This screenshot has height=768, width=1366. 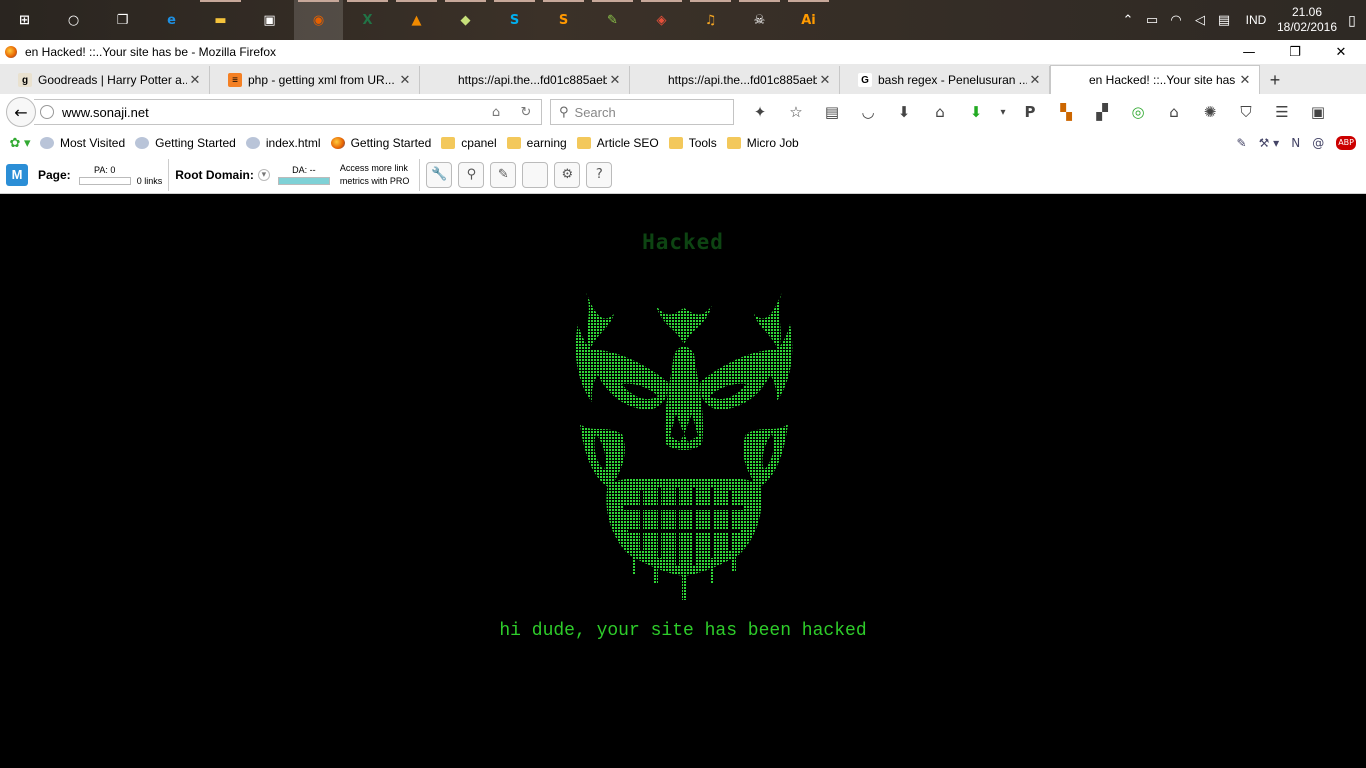 What do you see at coordinates (1138, 112) in the screenshot?
I see `color-wheel-icon: ◎` at bounding box center [1138, 112].